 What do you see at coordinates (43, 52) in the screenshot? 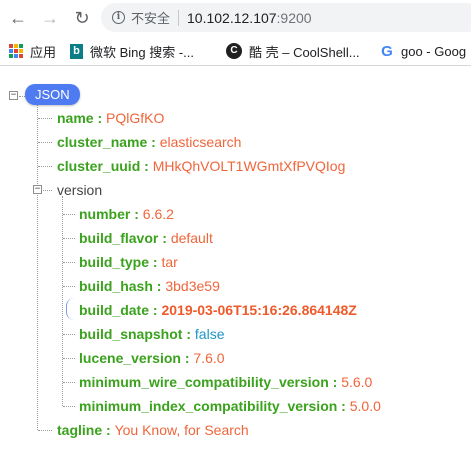
I see `bookmark-label: 应用` at bounding box center [43, 52].